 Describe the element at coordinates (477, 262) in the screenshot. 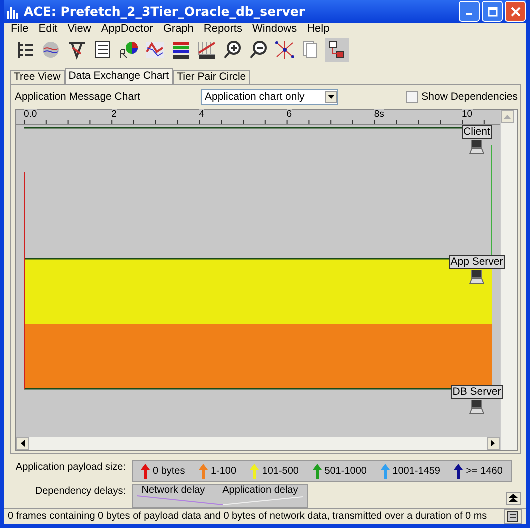

I see `tier-label: App Server` at that location.